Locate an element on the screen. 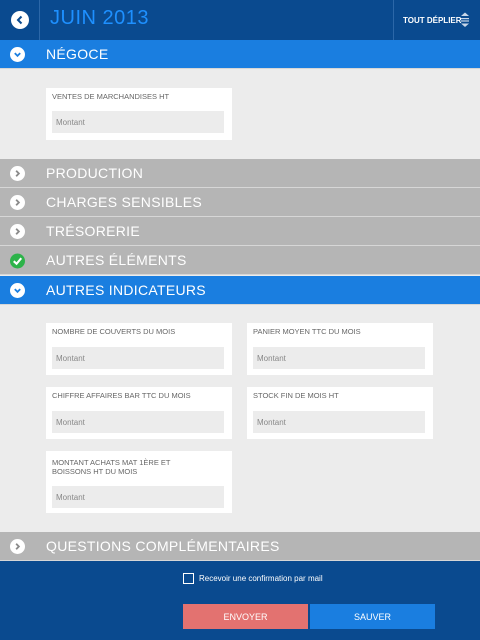 The height and width of the screenshot is (640, 480). section-header-questions: QUESTIONS COMPLÉMENTAIRES is located at coordinates (240, 546).